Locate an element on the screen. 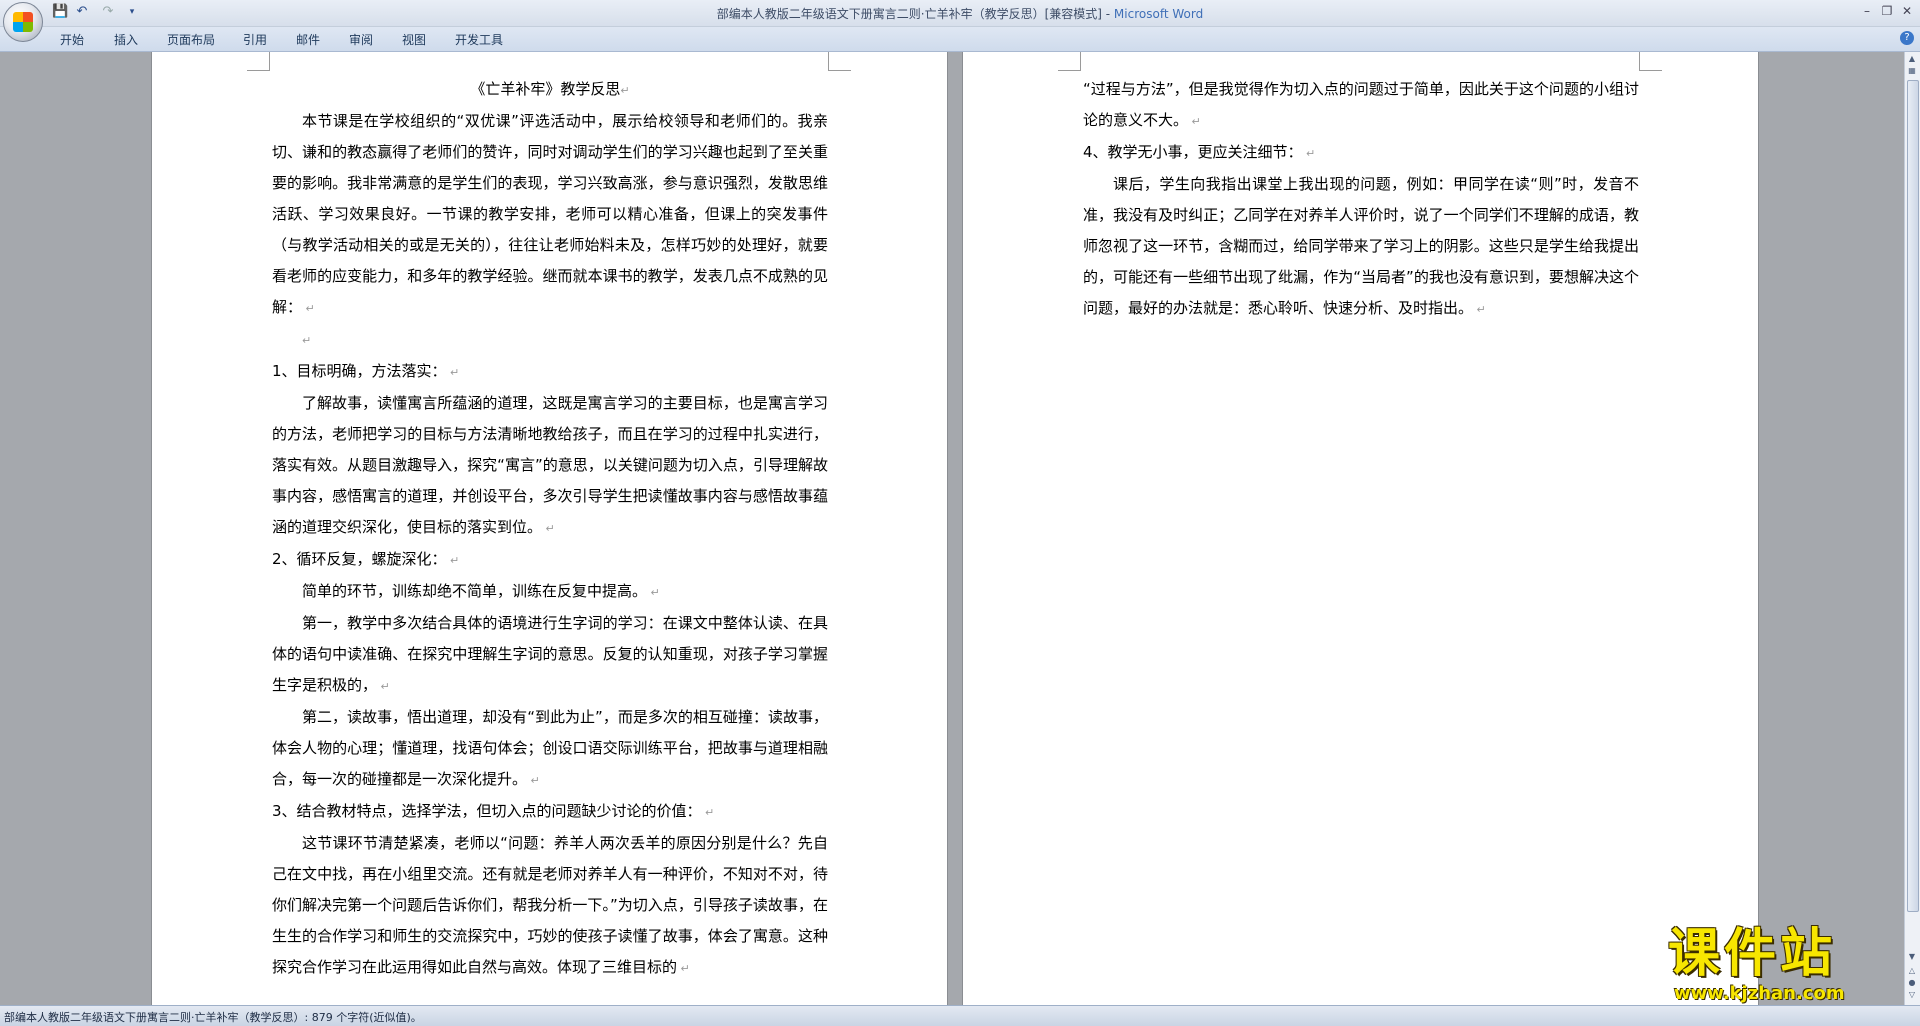 The width and height of the screenshot is (1920, 1026). scroll-thumb is located at coordinates (1913, 496).